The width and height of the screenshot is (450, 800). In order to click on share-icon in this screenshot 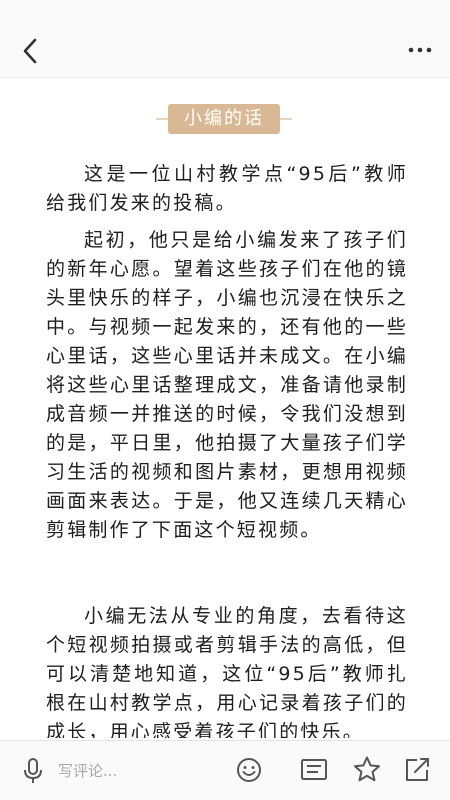, I will do `click(417, 769)`.